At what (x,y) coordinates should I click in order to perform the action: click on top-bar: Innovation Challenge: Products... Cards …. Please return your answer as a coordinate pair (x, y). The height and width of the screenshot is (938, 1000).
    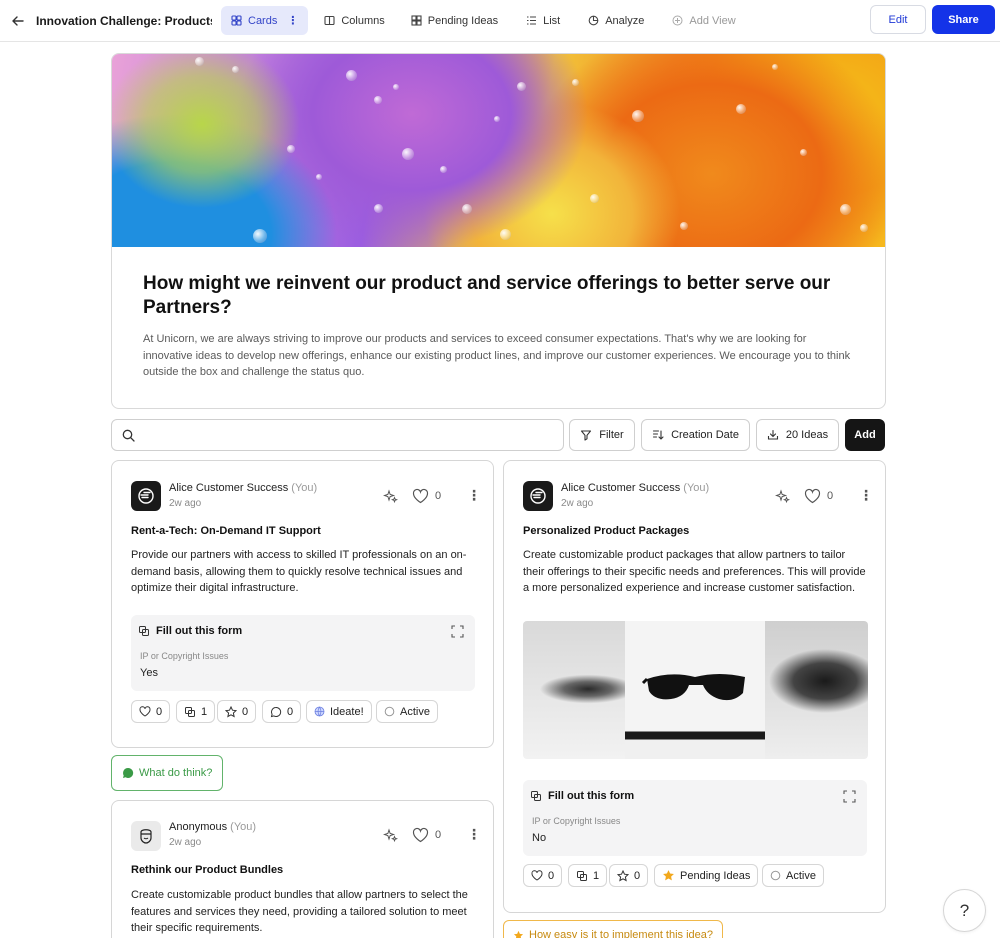
    Looking at the image, I should click on (500, 21).